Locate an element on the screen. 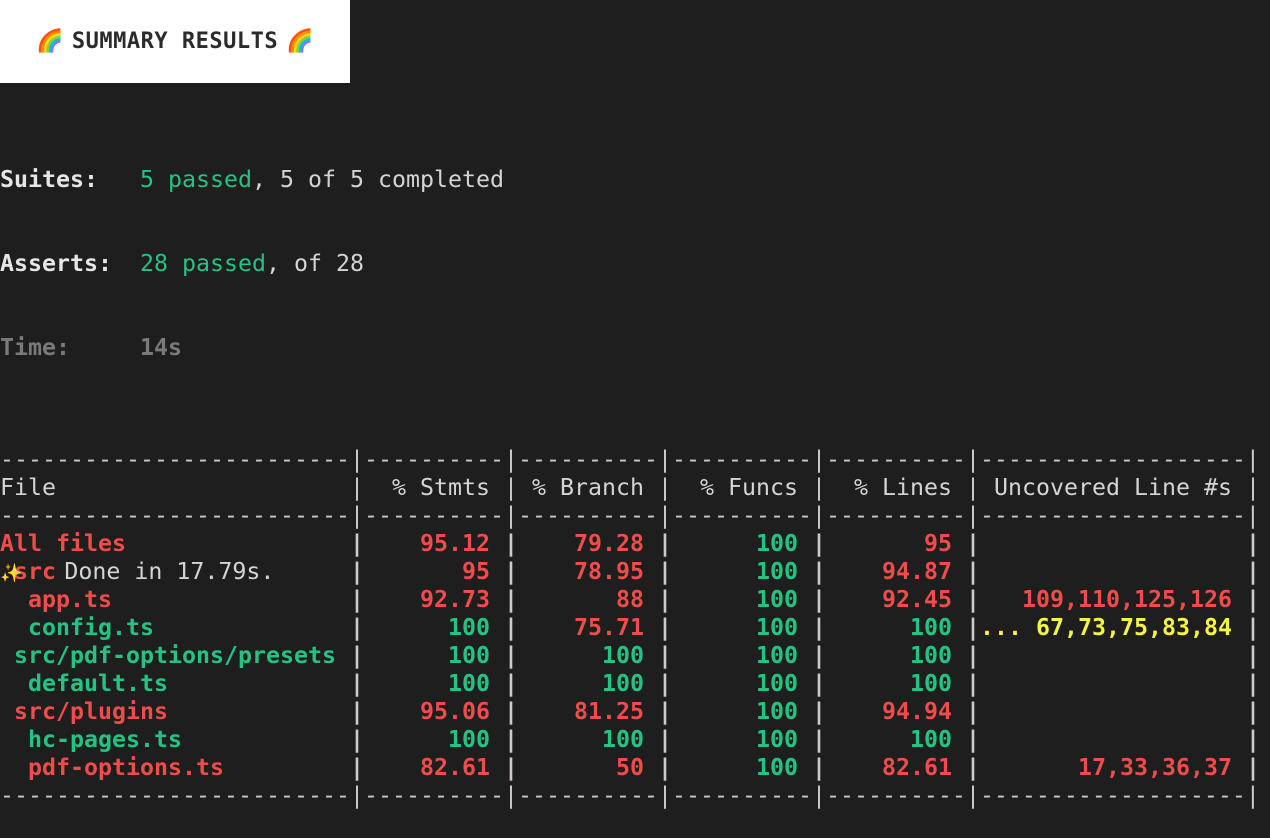  suites-passed: 5 passed is located at coordinates (196, 179).